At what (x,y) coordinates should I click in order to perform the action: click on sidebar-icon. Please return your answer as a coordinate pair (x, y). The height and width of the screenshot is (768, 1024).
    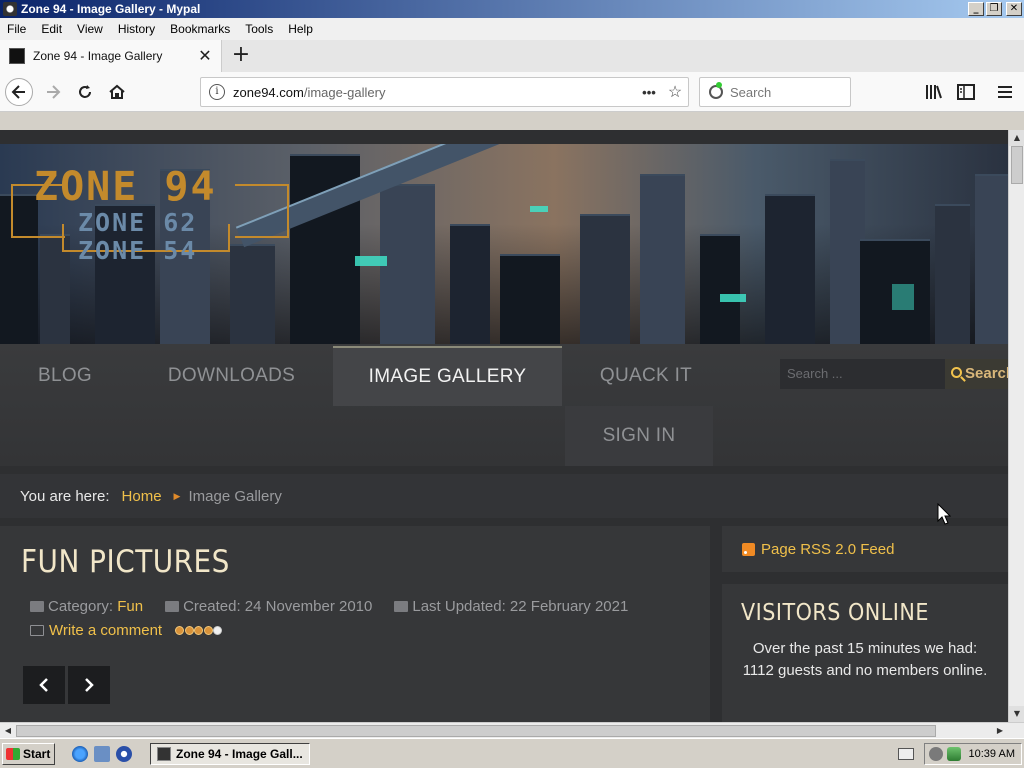
    Looking at the image, I should click on (966, 92).